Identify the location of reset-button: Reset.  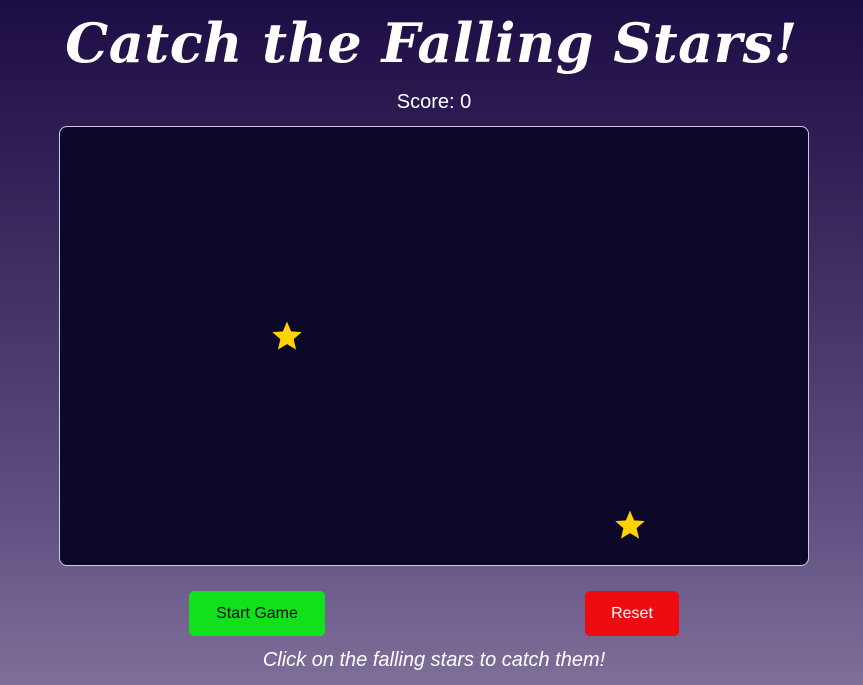
(632, 613).